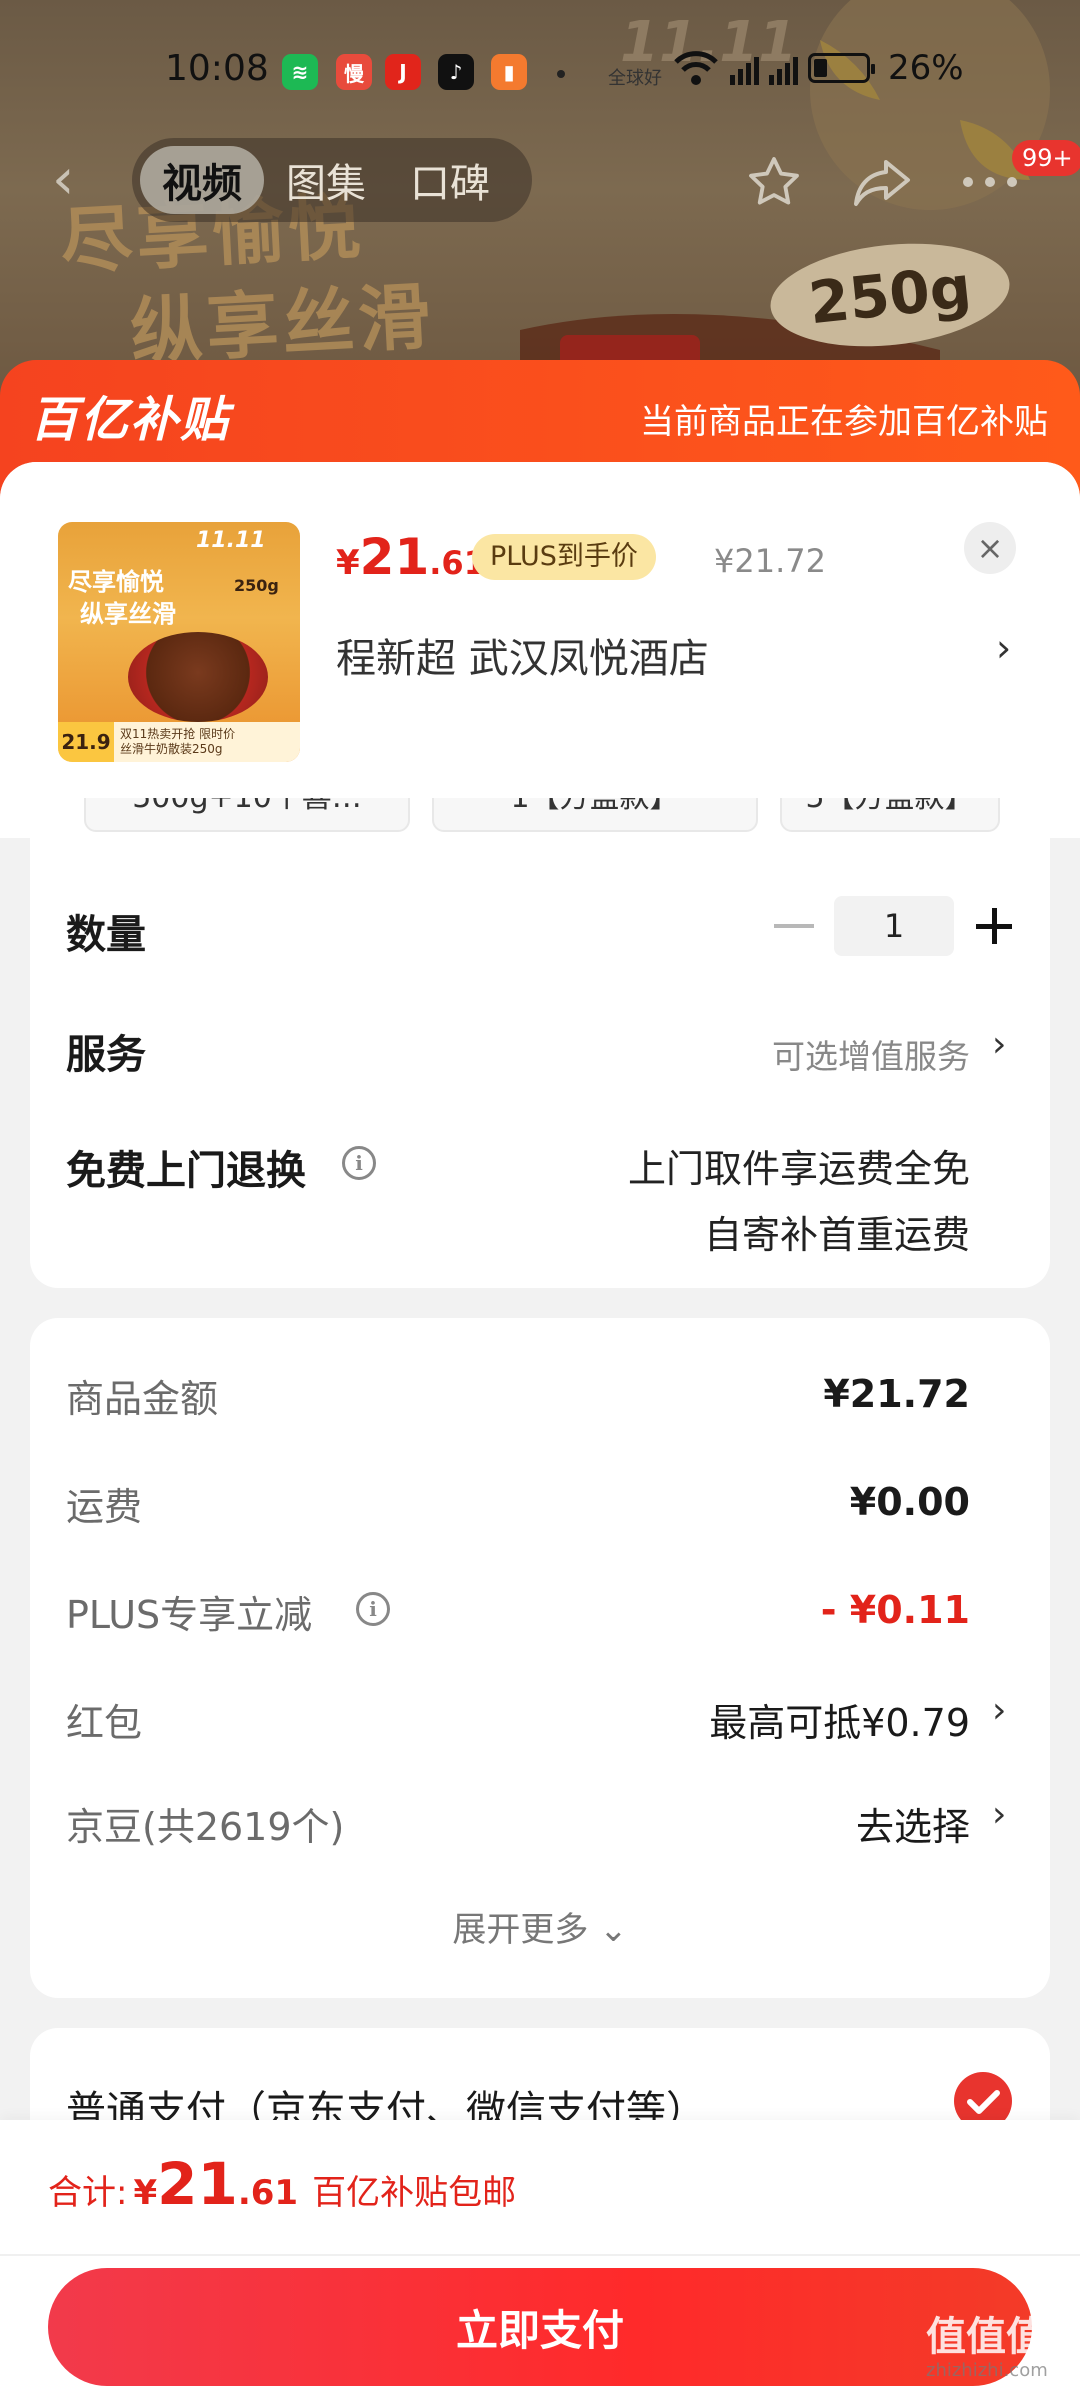 This screenshot has height=2400, width=1080. Describe the element at coordinates (990, 548) in the screenshot. I see `close-icon: ×` at that location.